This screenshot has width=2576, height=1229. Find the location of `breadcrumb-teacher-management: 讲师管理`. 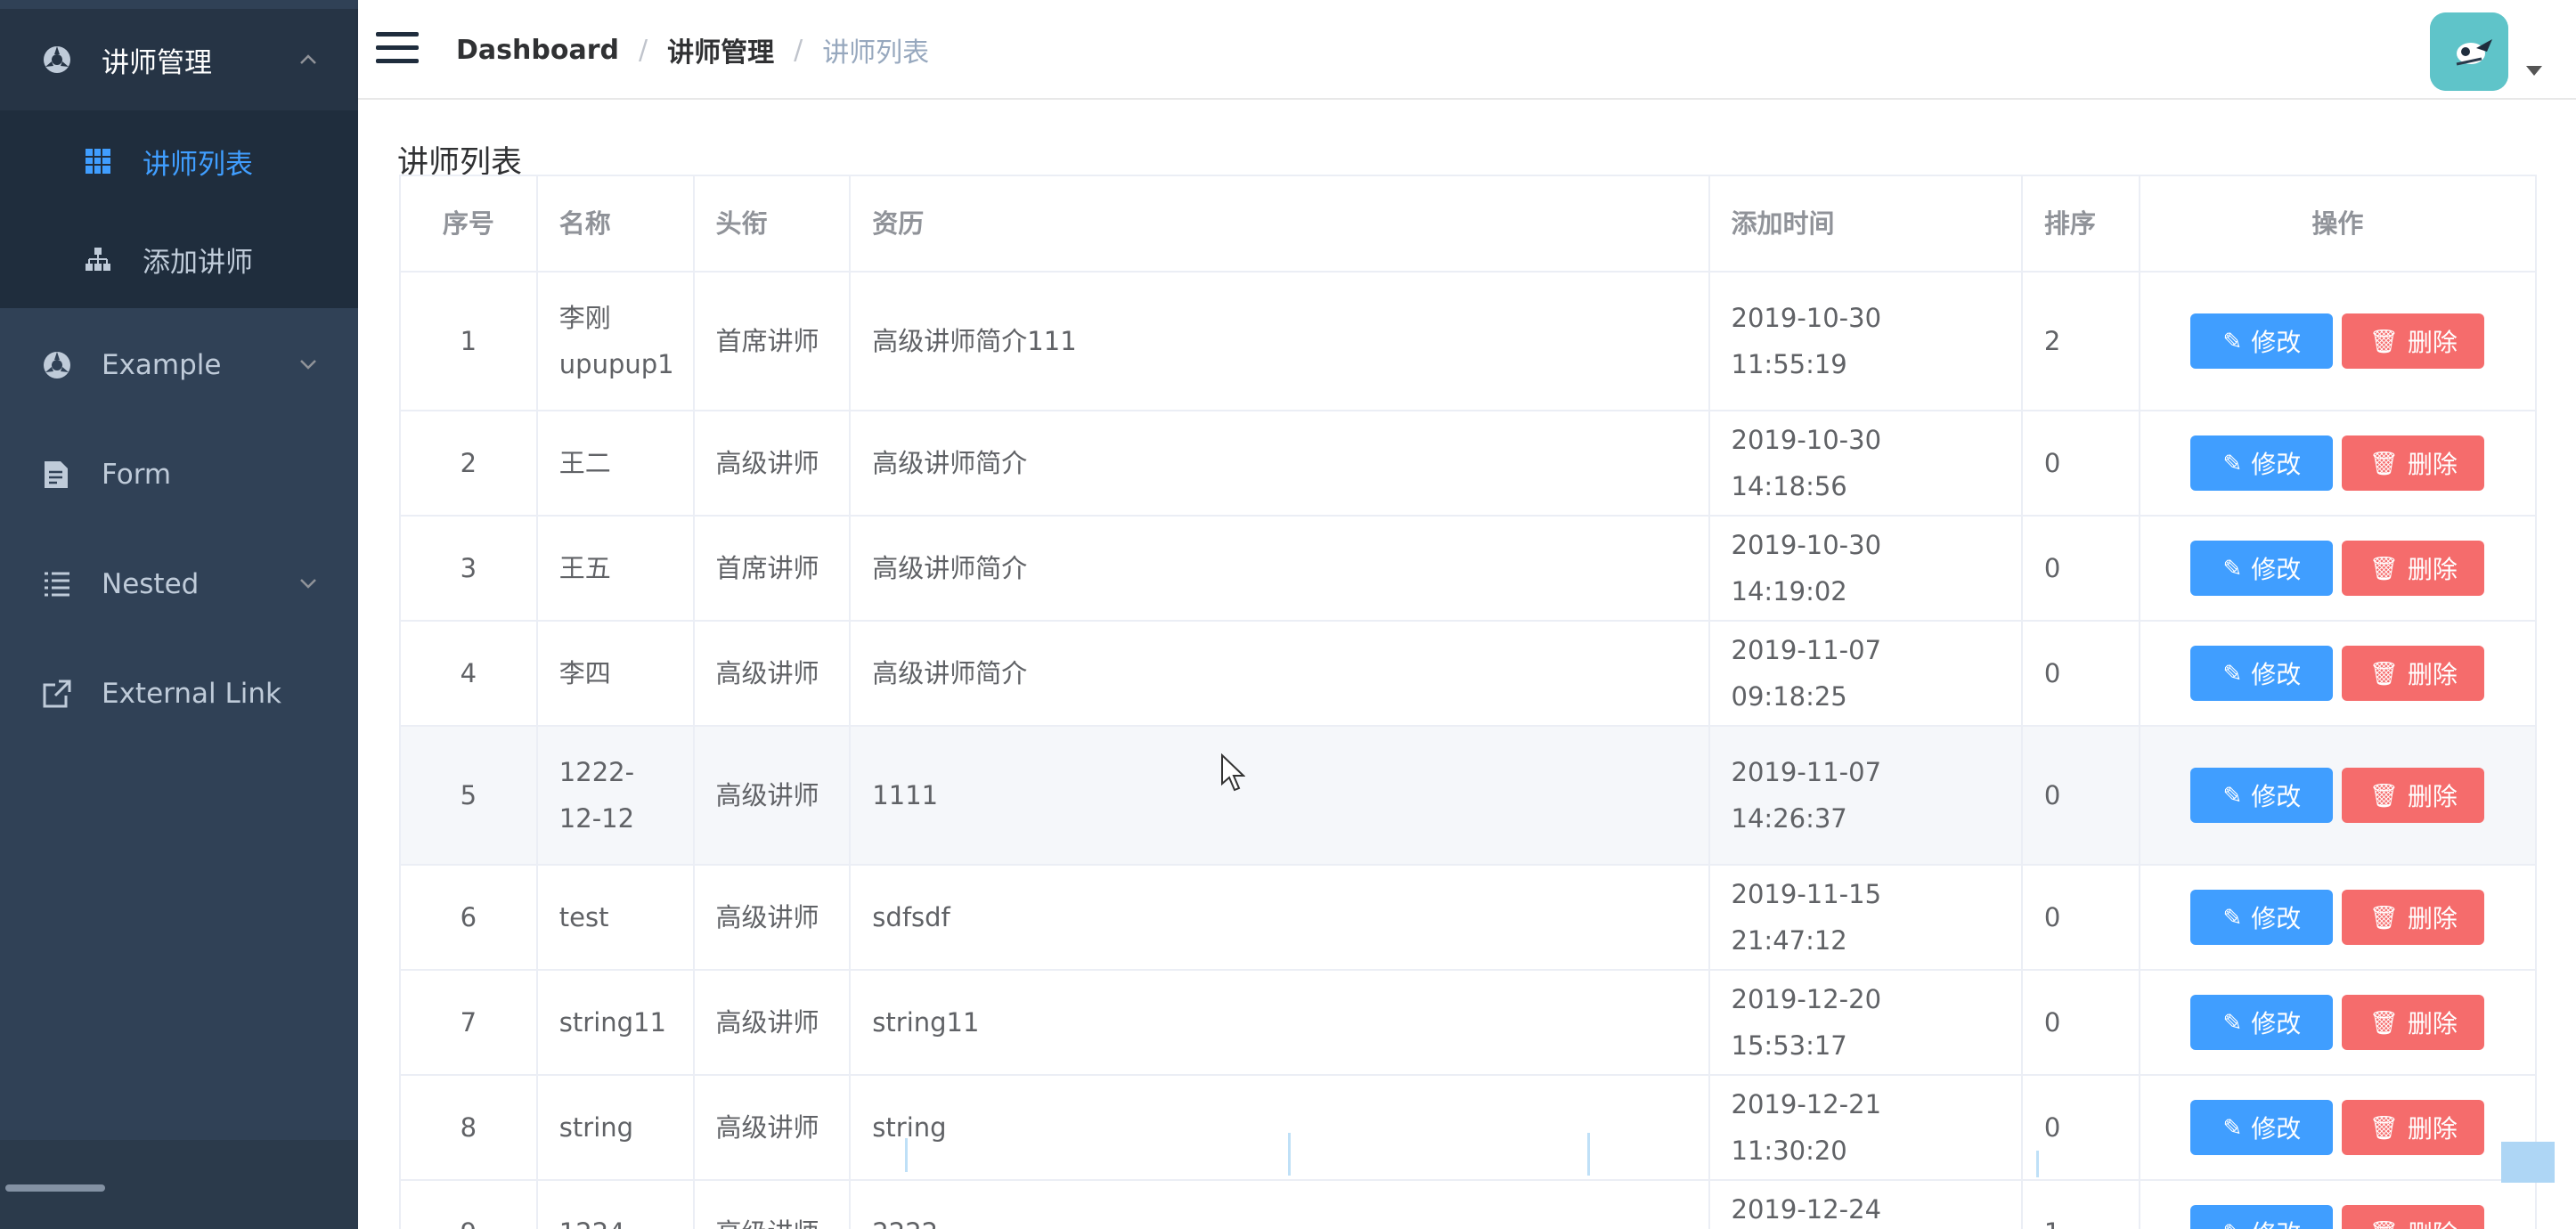

breadcrumb-teacher-management: 讲师管理 is located at coordinates (721, 50).